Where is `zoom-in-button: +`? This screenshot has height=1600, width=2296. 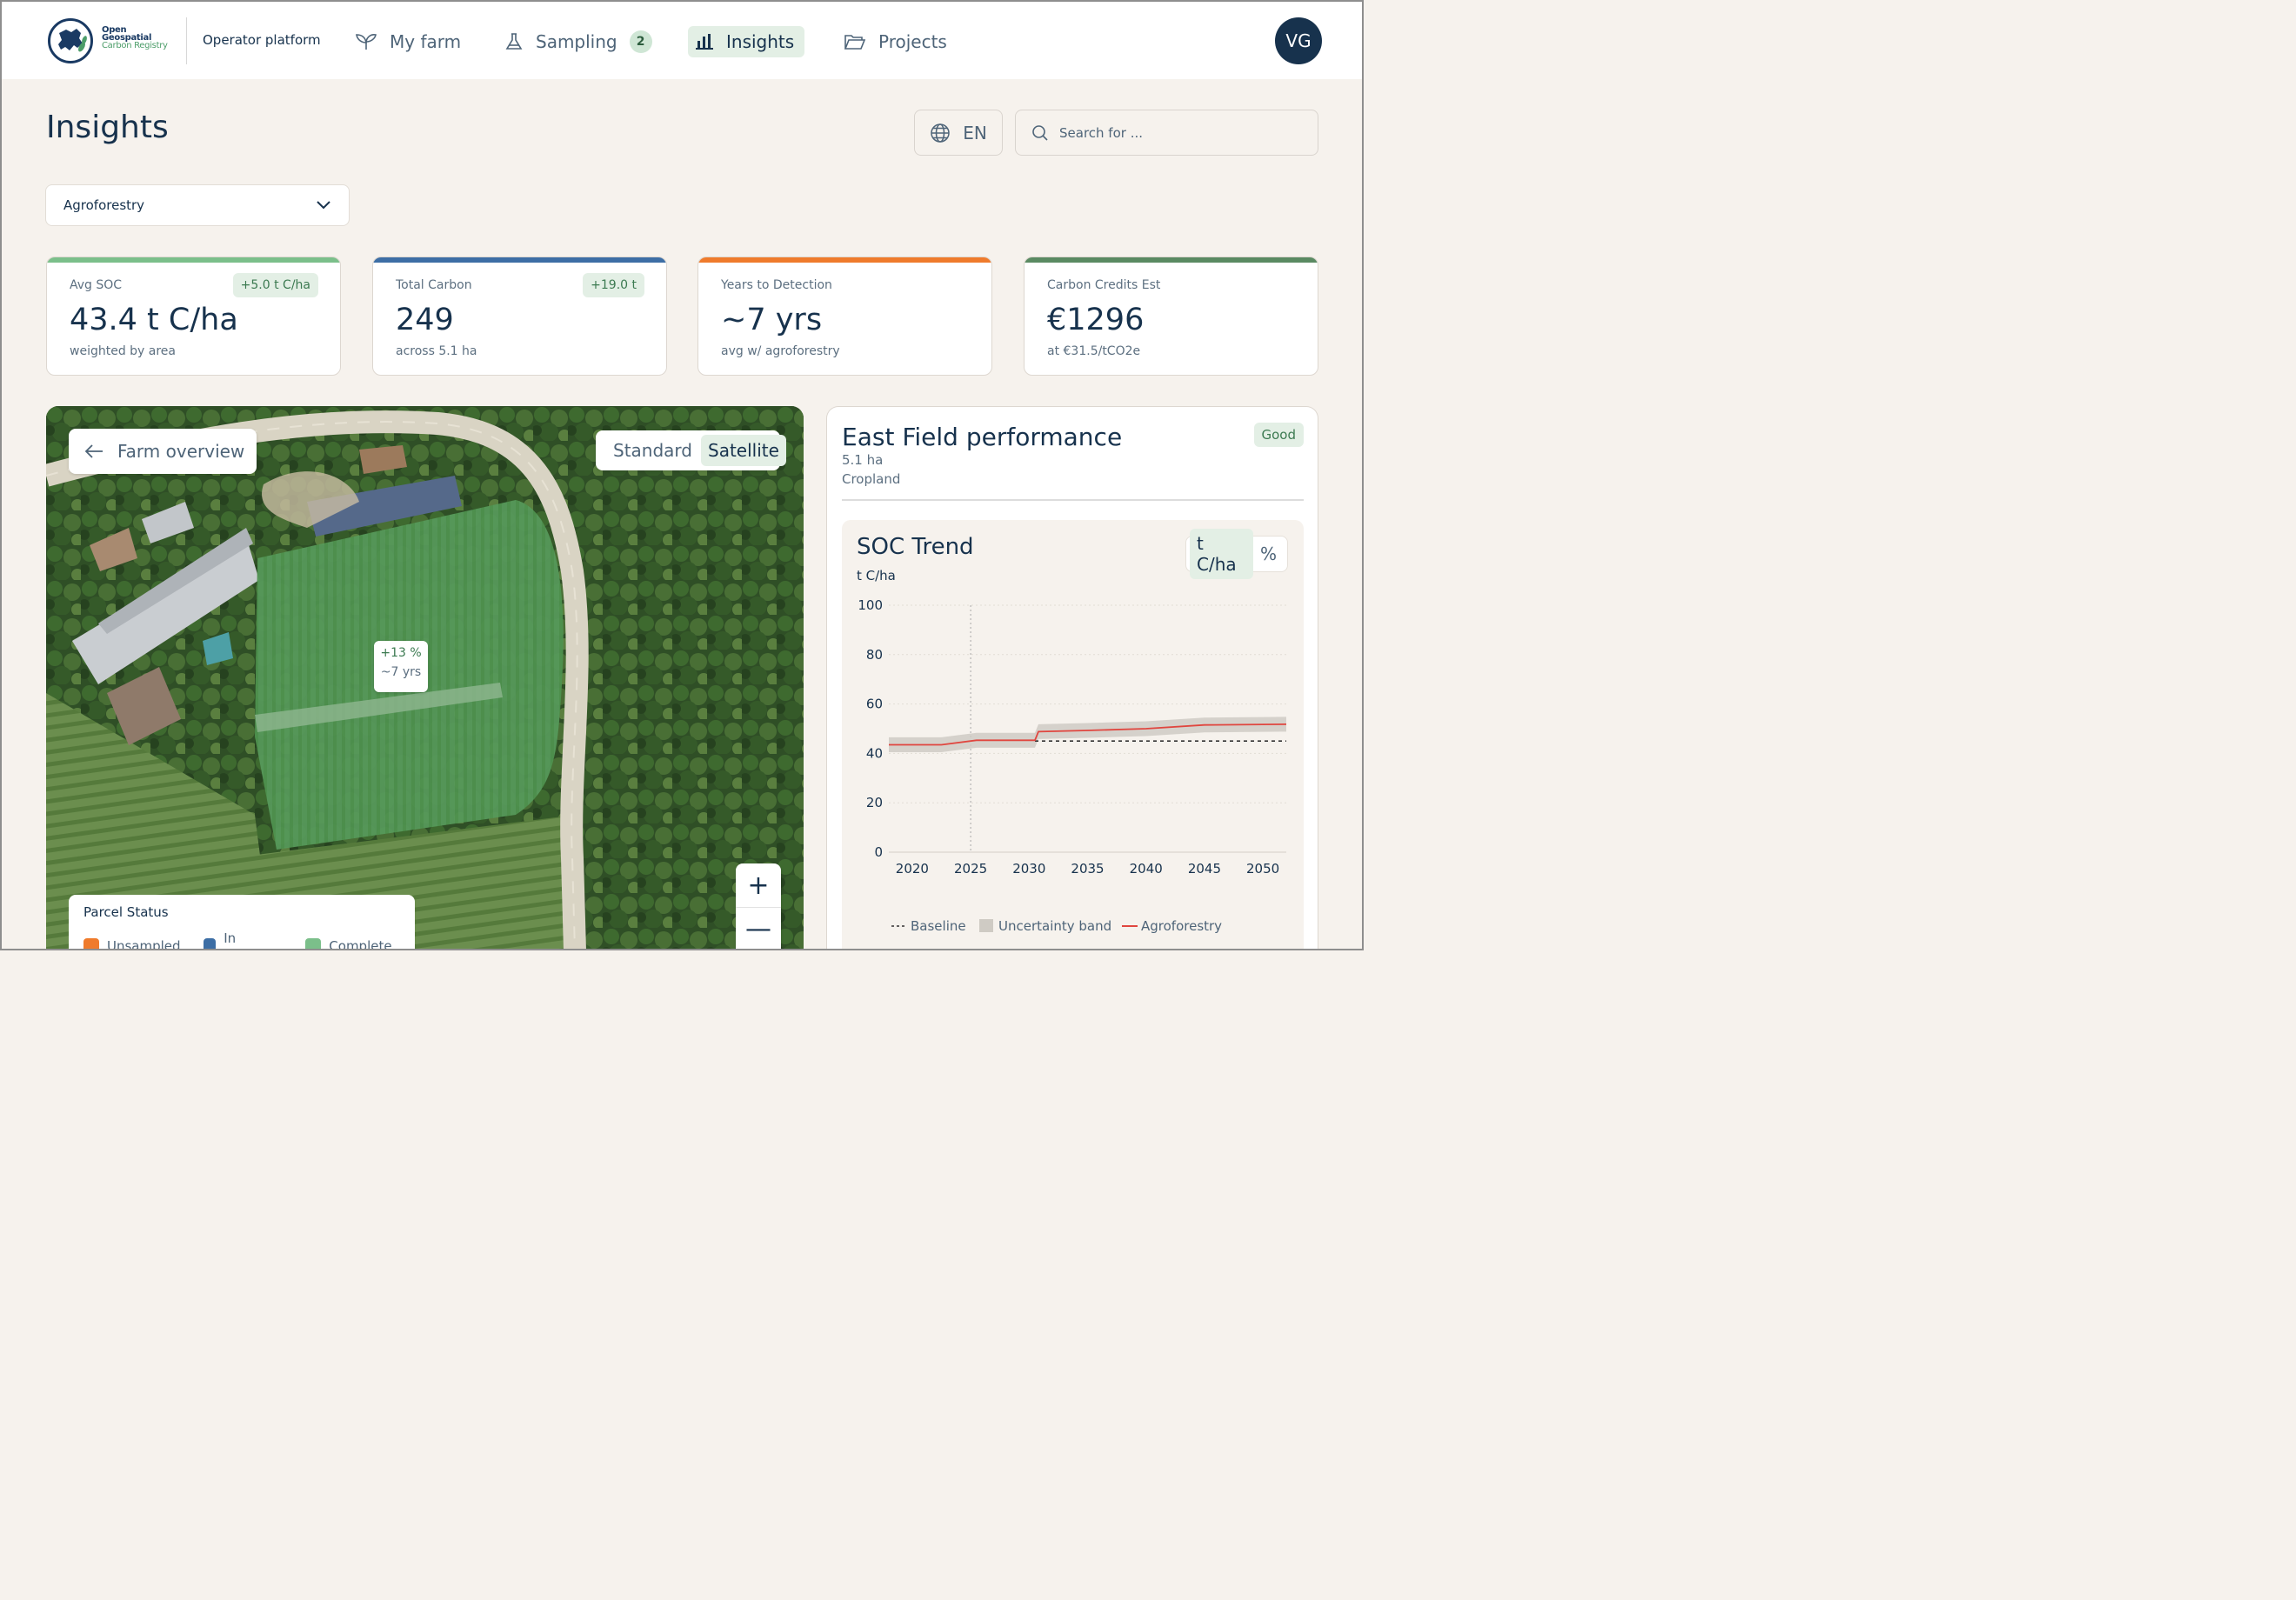 zoom-in-button: + is located at coordinates (759, 885).